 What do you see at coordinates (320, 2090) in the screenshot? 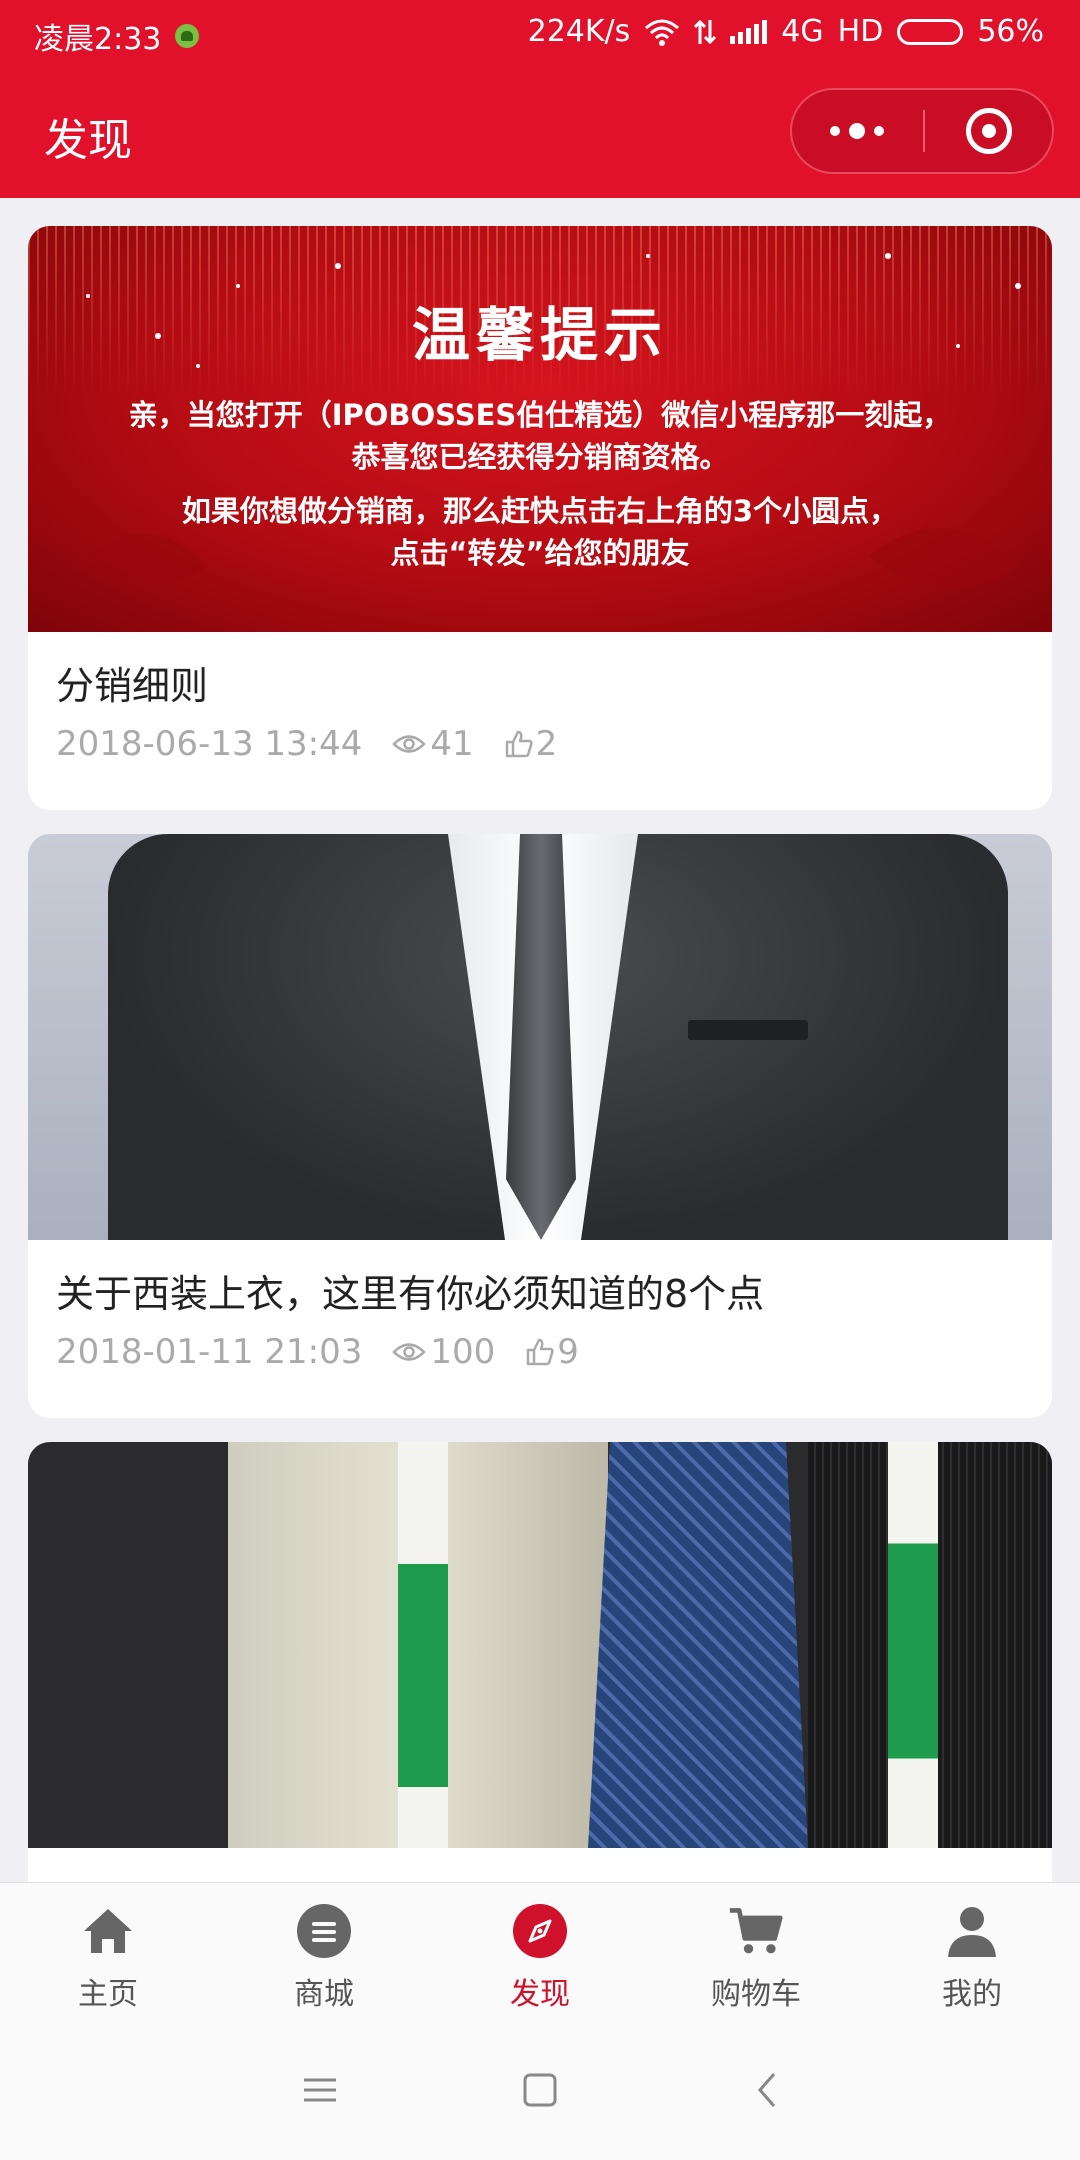
I see `menu-key-icon` at bounding box center [320, 2090].